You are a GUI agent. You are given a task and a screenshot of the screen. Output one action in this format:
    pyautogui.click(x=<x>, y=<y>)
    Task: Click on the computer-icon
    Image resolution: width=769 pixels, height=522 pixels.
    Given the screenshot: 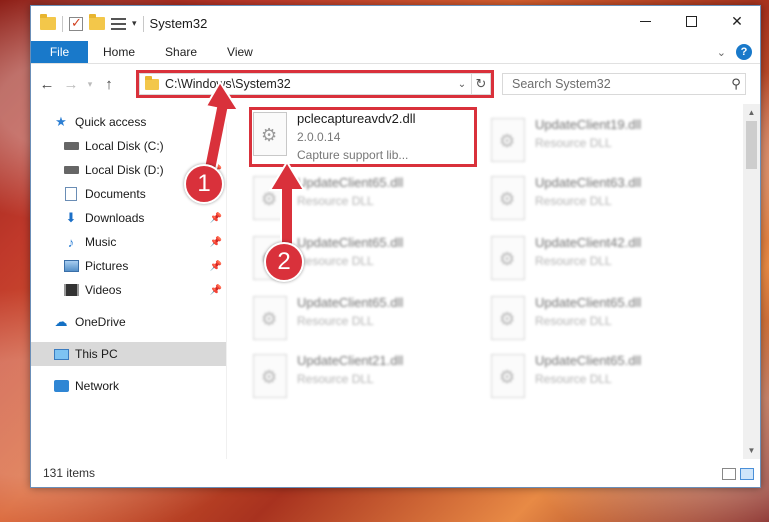 What is the action you would take?
    pyautogui.click(x=61, y=354)
    